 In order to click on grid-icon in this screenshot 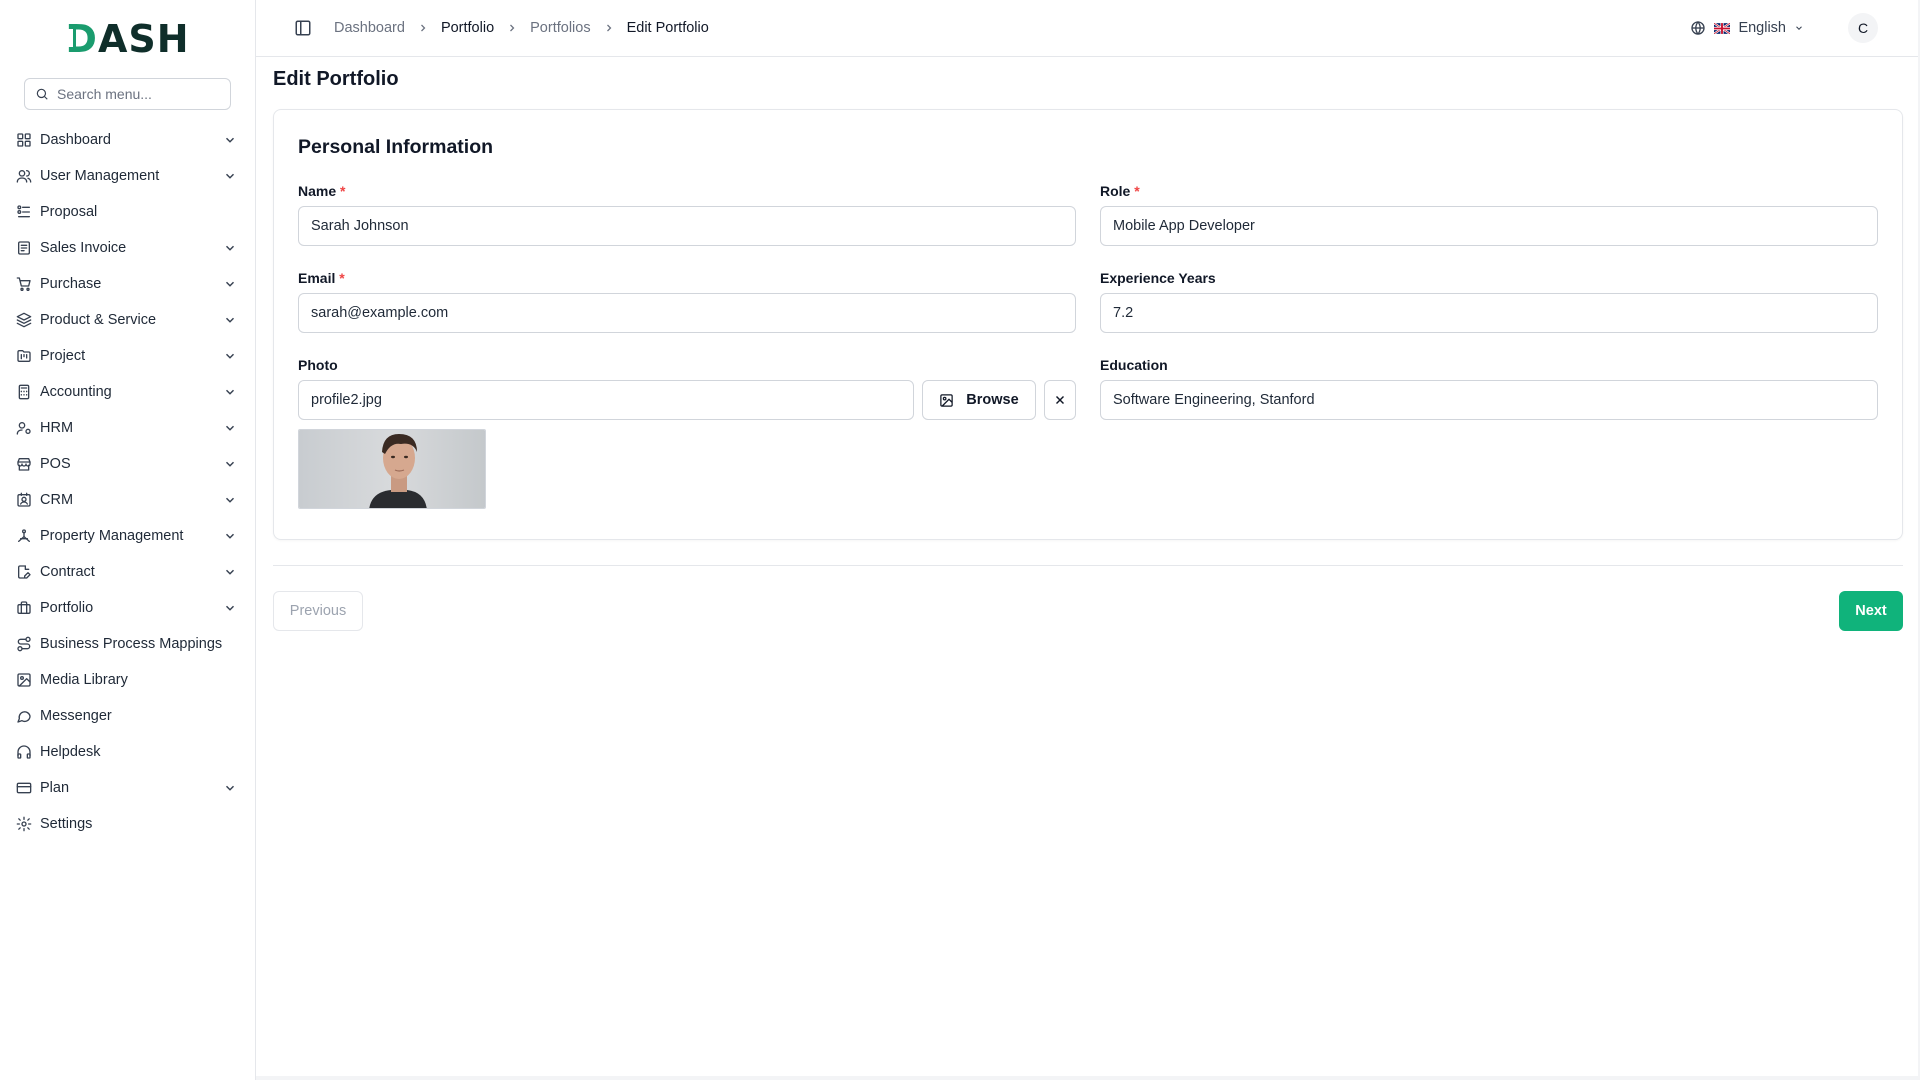, I will do `click(24, 140)`.